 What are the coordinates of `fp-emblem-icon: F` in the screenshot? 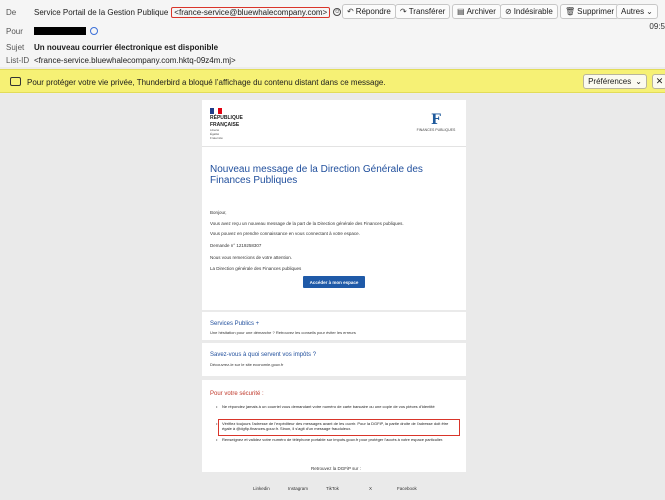 It's located at (436, 120).